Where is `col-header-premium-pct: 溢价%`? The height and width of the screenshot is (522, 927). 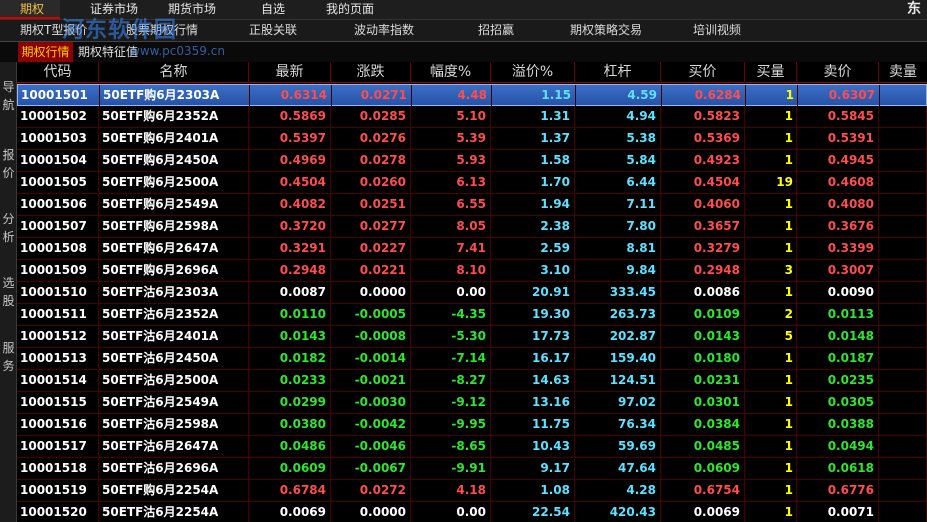
col-header-premium-pct: 溢价% is located at coordinates (533, 72).